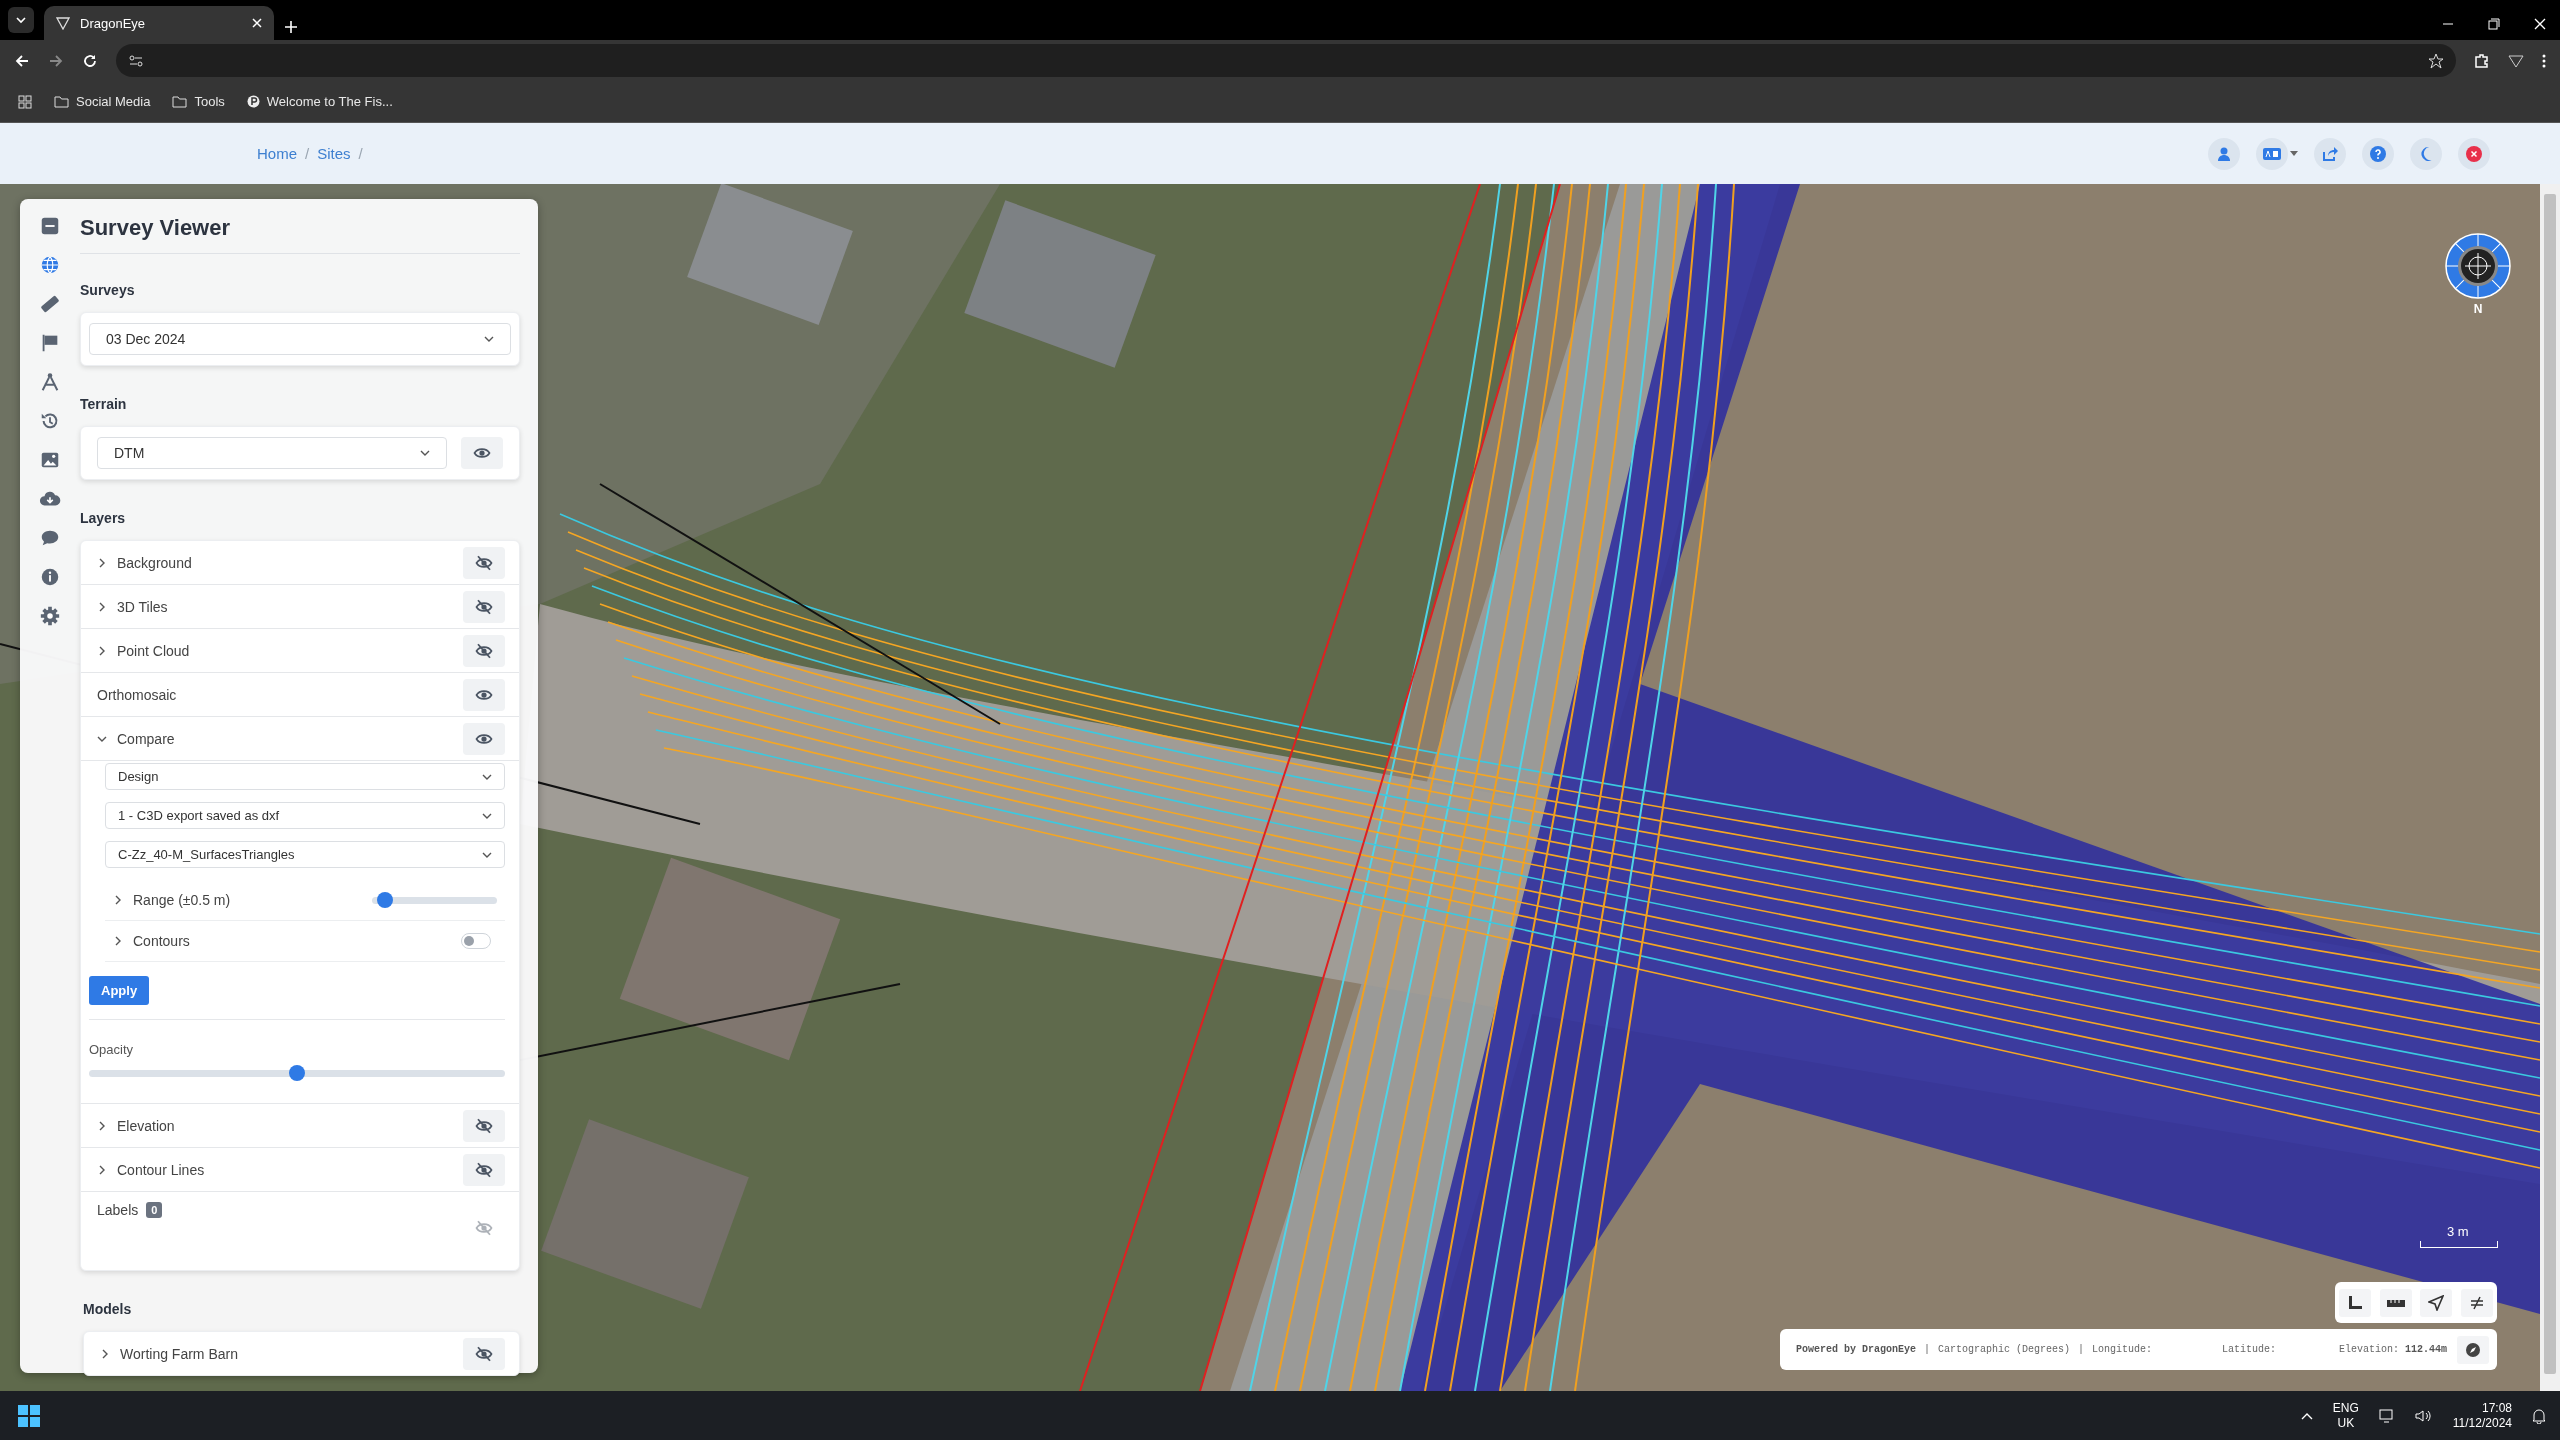 The image size is (2560, 1440). Describe the element at coordinates (118, 1210) in the screenshot. I see `layer-name: Labels` at that location.